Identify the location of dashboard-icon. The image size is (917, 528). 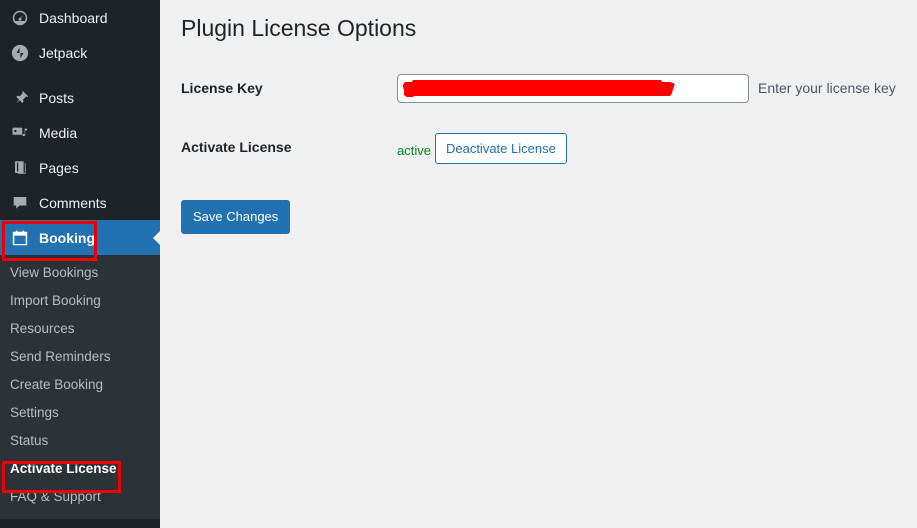
(20, 18).